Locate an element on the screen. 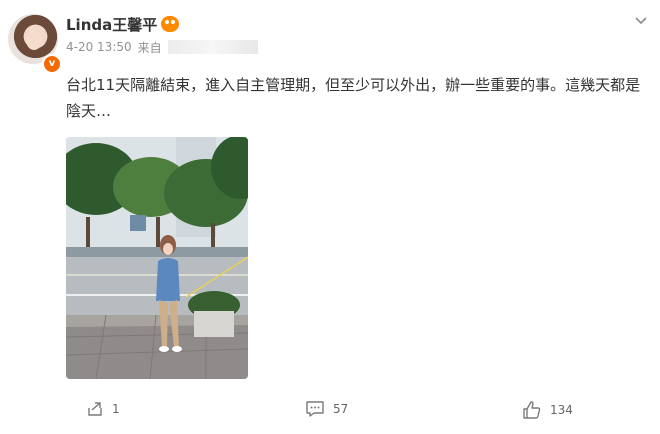 Image resolution: width=660 pixels, height=434 pixels. share-button: 1 is located at coordinates (103, 409).